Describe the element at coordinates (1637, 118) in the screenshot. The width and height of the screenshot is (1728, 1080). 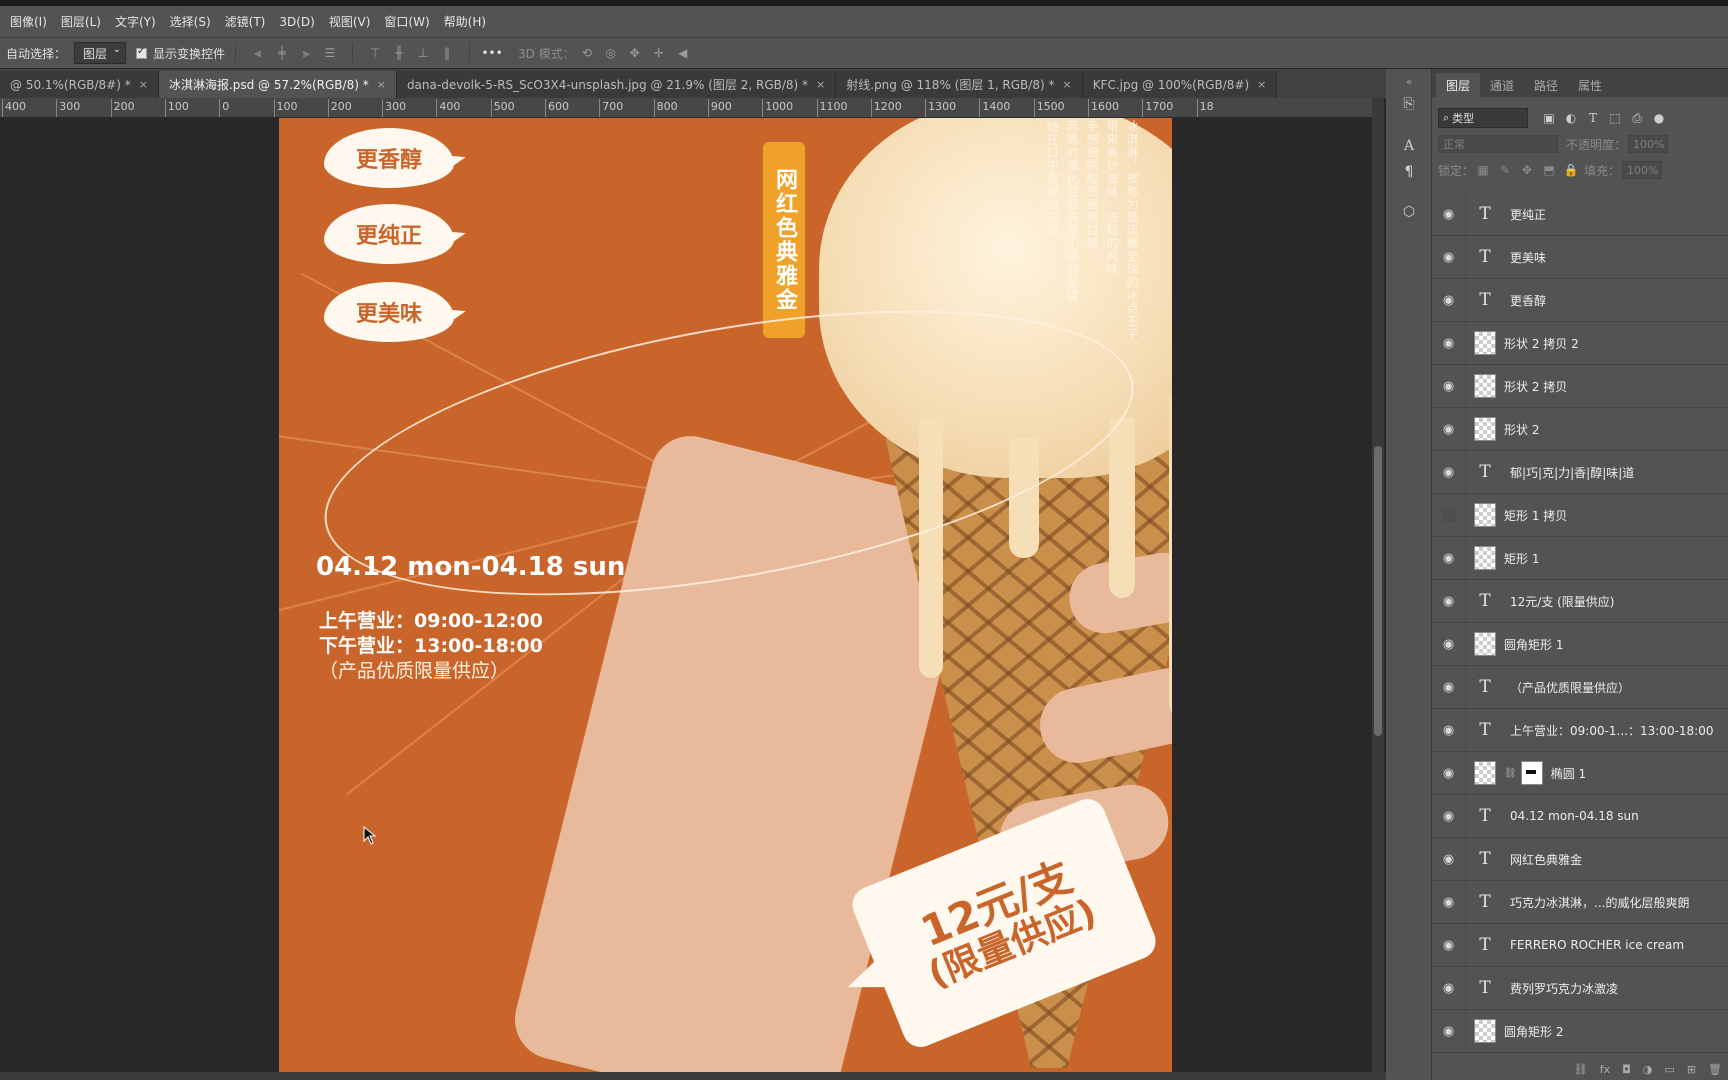
I see `filter-smart-icon: ⎙` at that location.